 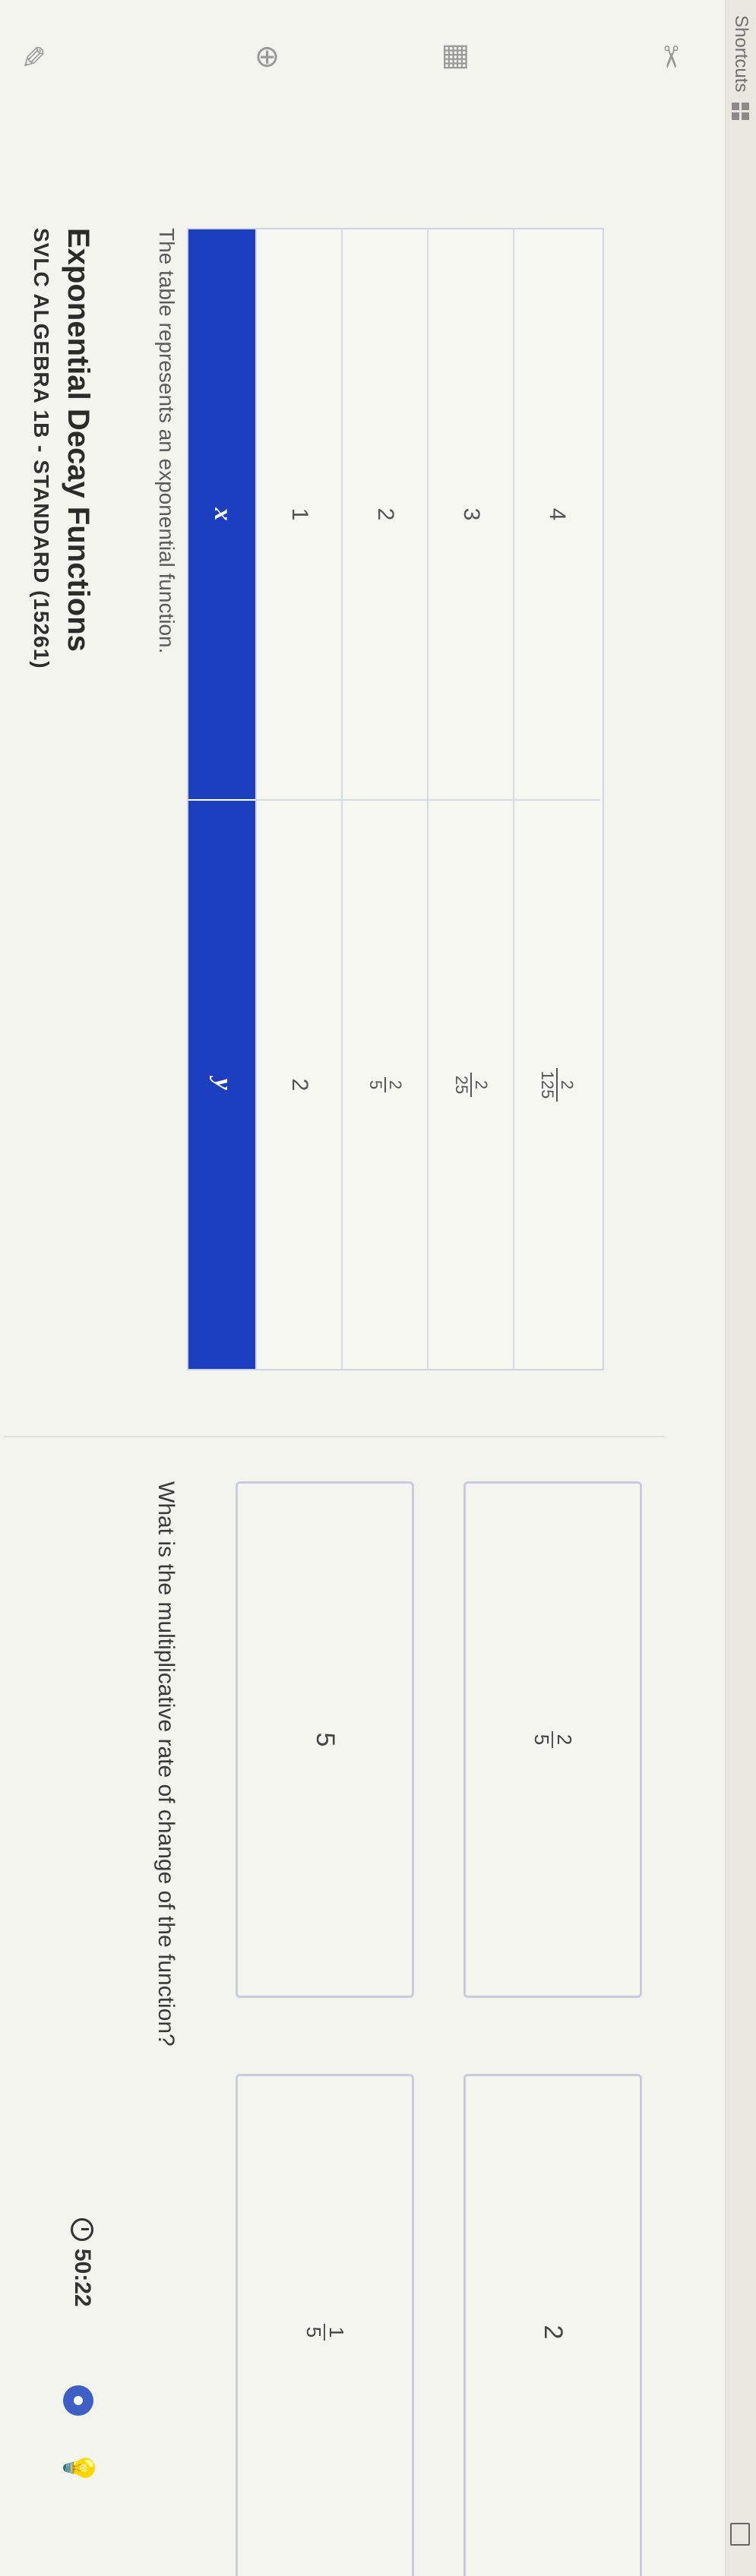 What do you see at coordinates (222, 1084) in the screenshot?
I see `header-y: y` at bounding box center [222, 1084].